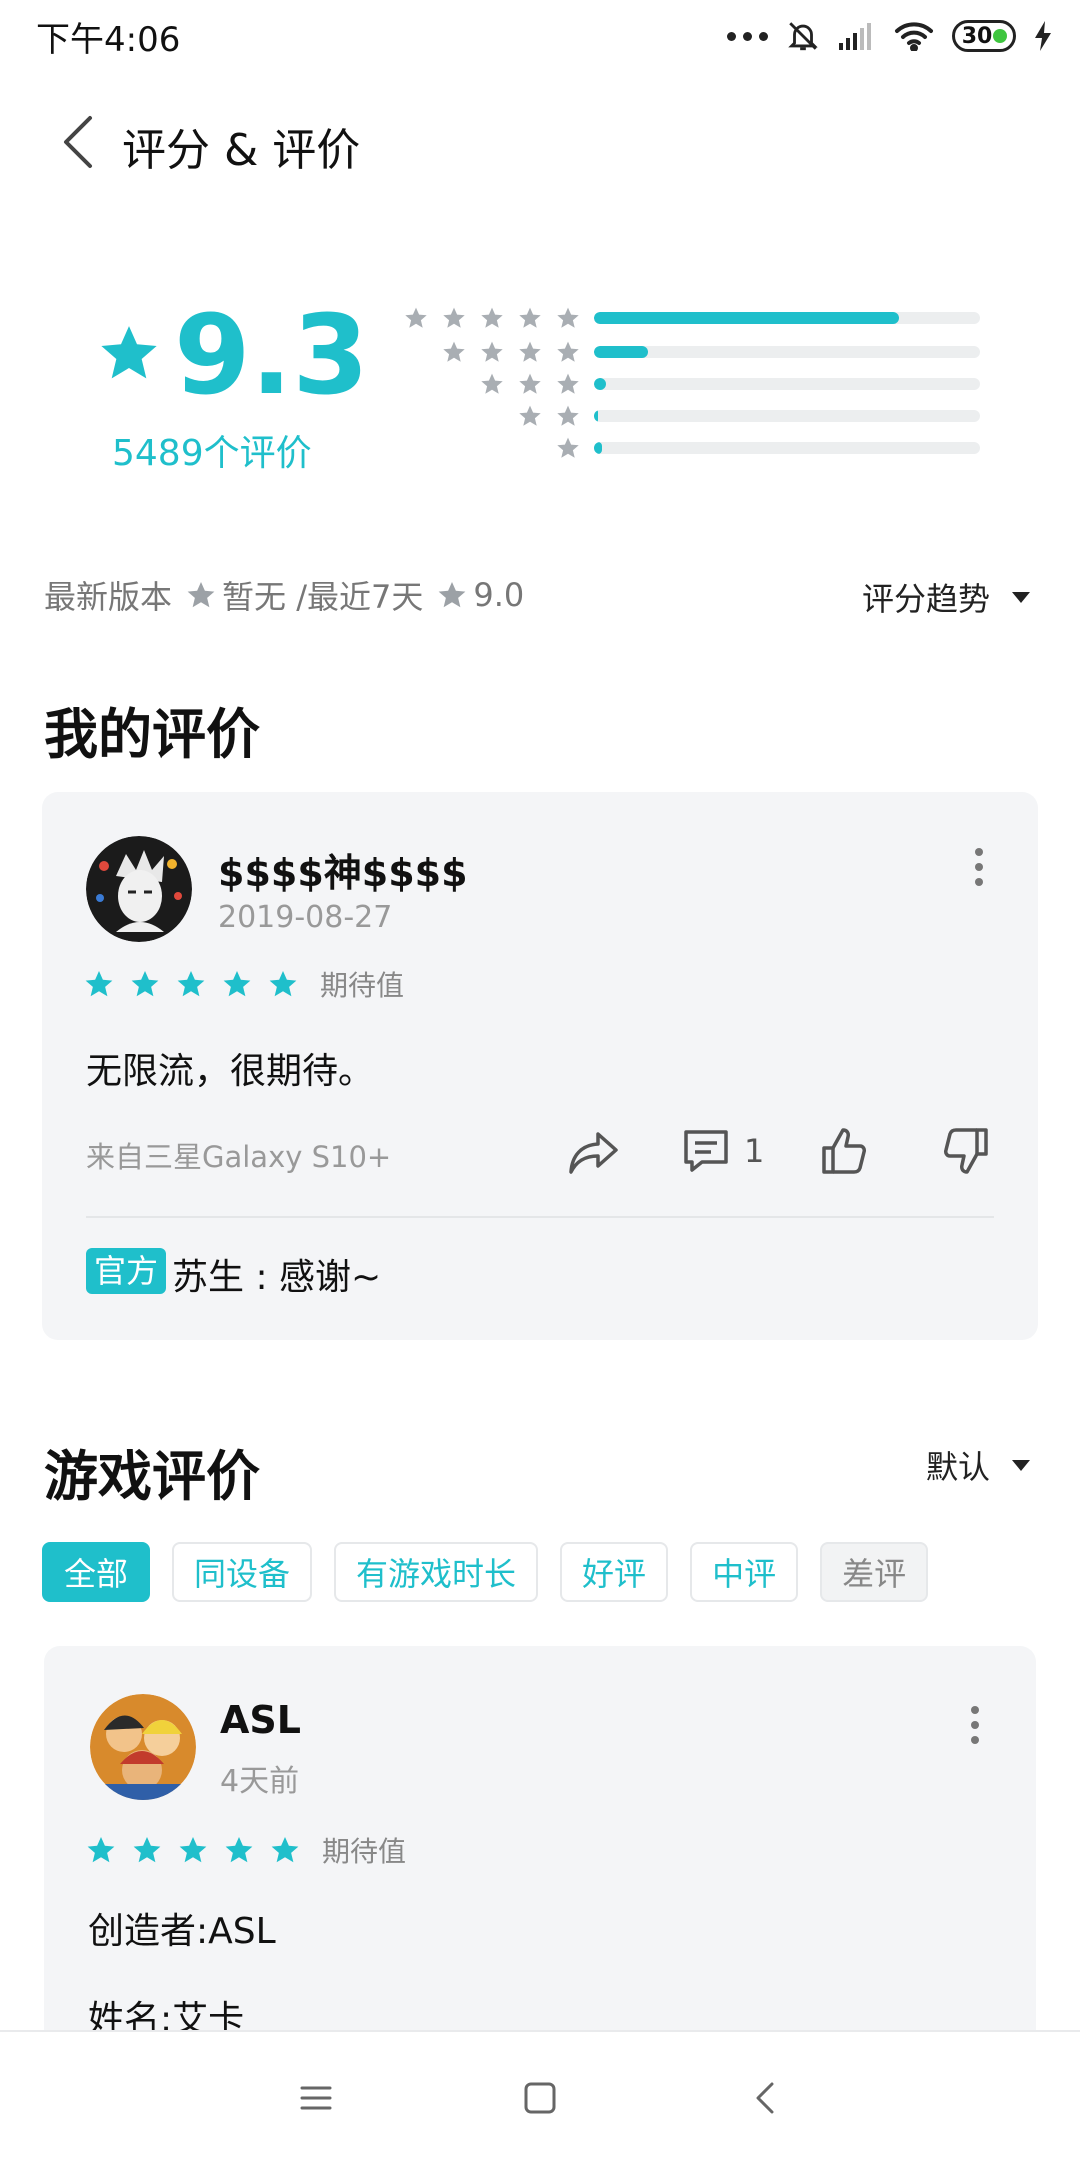 This screenshot has width=1080, height=2160. Describe the element at coordinates (230, 1071) in the screenshot. I see `review-text: 无限流，很期待。` at that location.